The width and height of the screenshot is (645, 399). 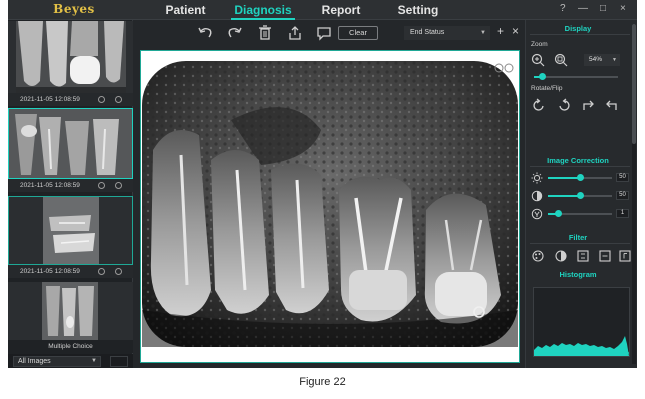 I want to click on color-palette-icon, so click(x=538, y=256).